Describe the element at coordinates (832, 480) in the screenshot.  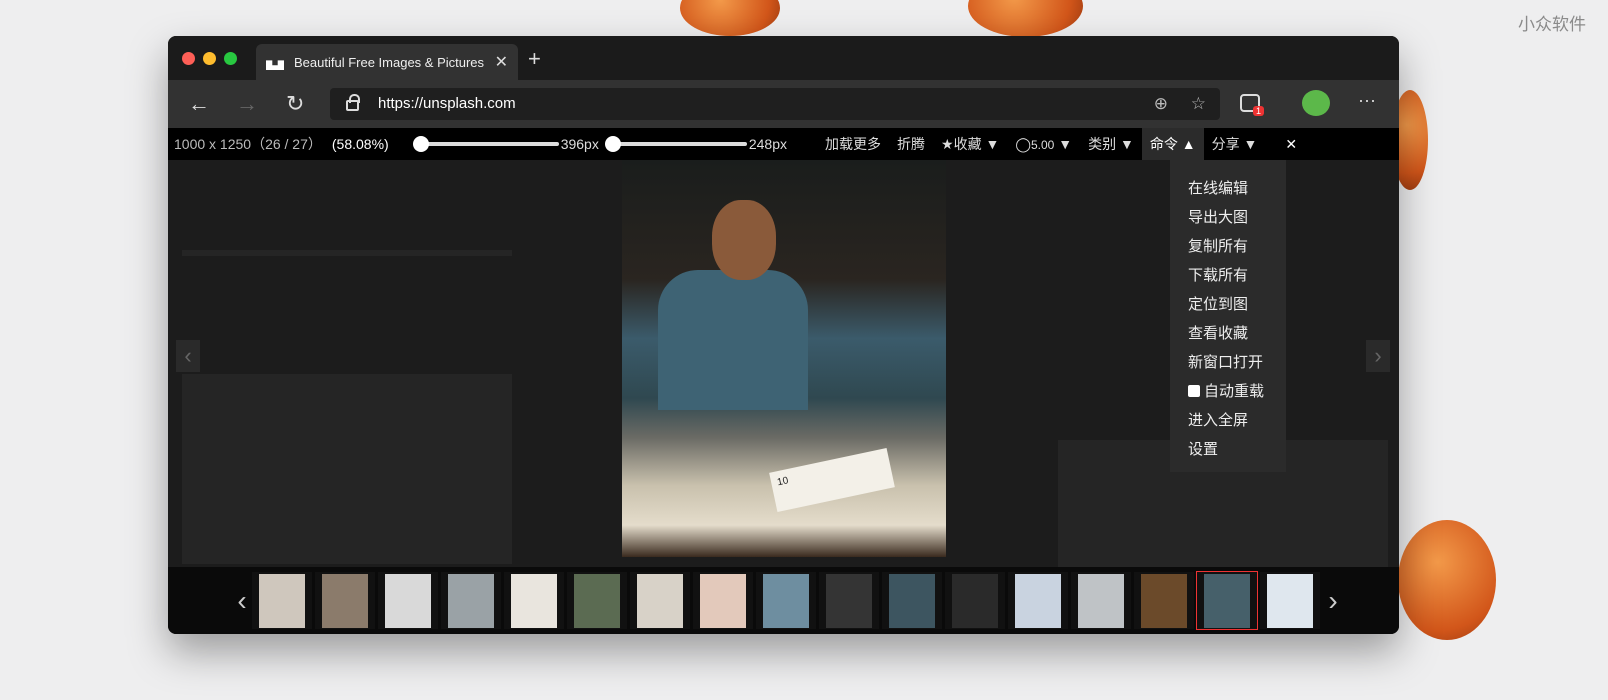
I see `photo-sign: 10` at that location.